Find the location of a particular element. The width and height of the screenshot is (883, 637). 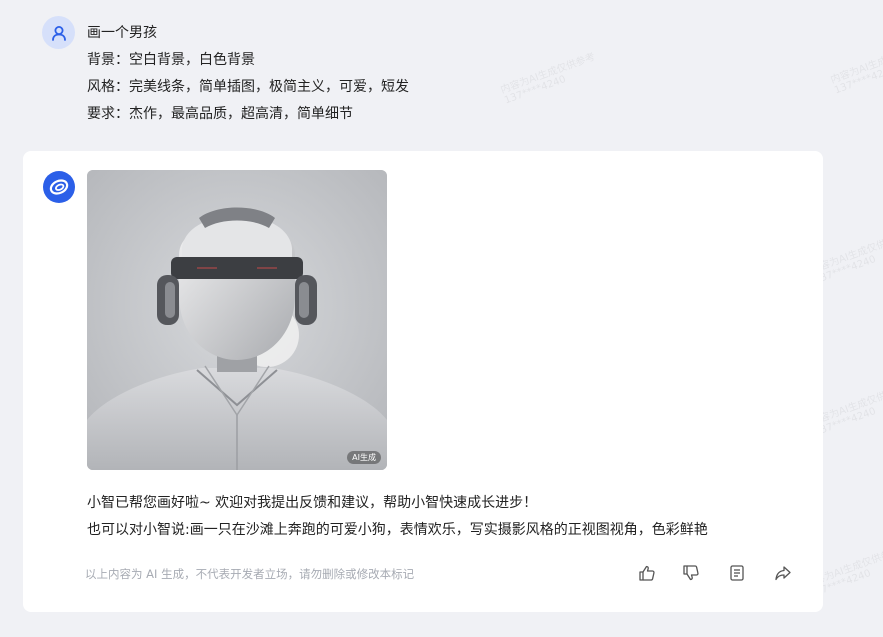

thumbs-down-icon is located at coordinates (691, 573).